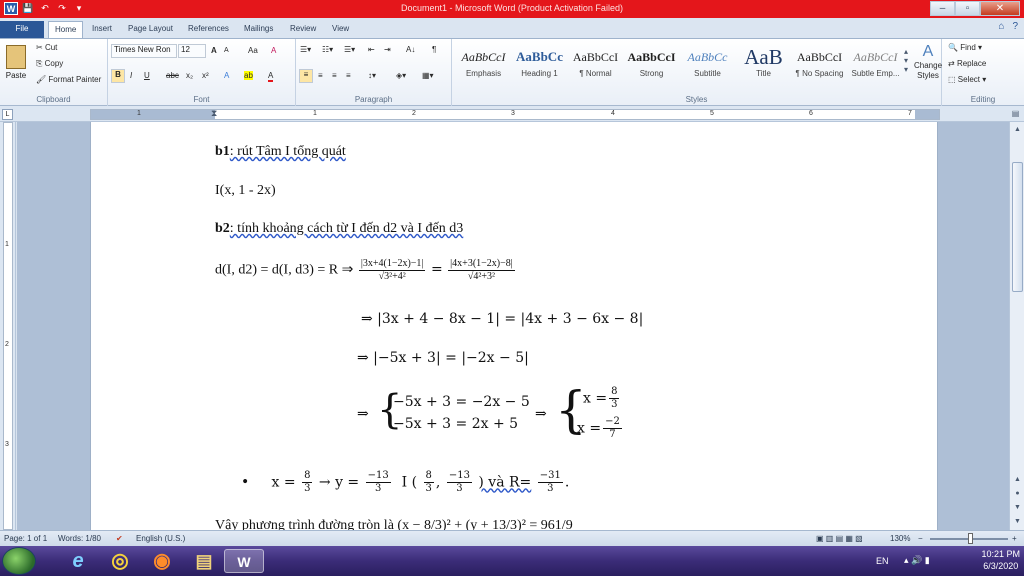 The width and height of the screenshot is (1024, 576). What do you see at coordinates (208, 29) in the screenshot?
I see `tab-references: References` at bounding box center [208, 29].